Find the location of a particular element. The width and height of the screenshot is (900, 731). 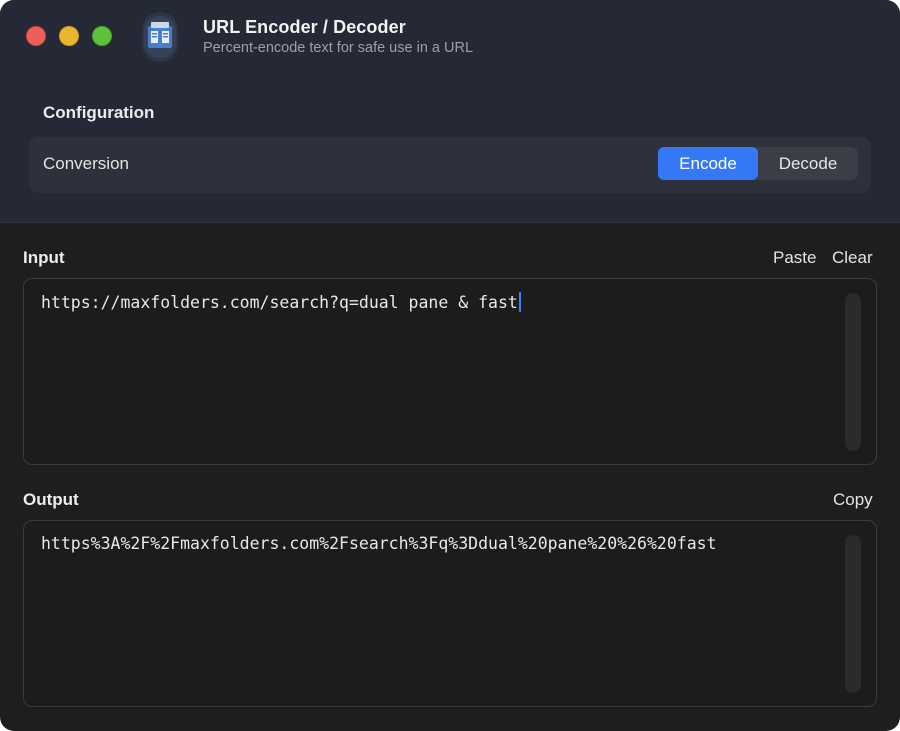

clear-button: Clear is located at coordinates (852, 258).